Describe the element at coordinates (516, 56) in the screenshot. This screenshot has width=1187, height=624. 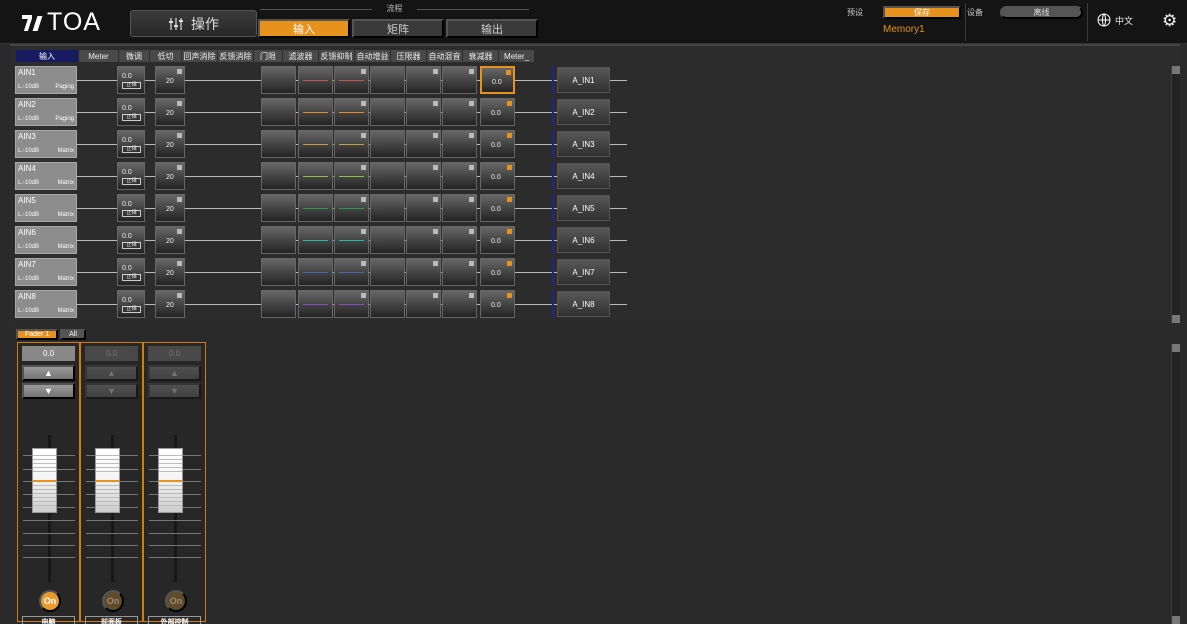
I see `header-output-meter: Meter_` at that location.